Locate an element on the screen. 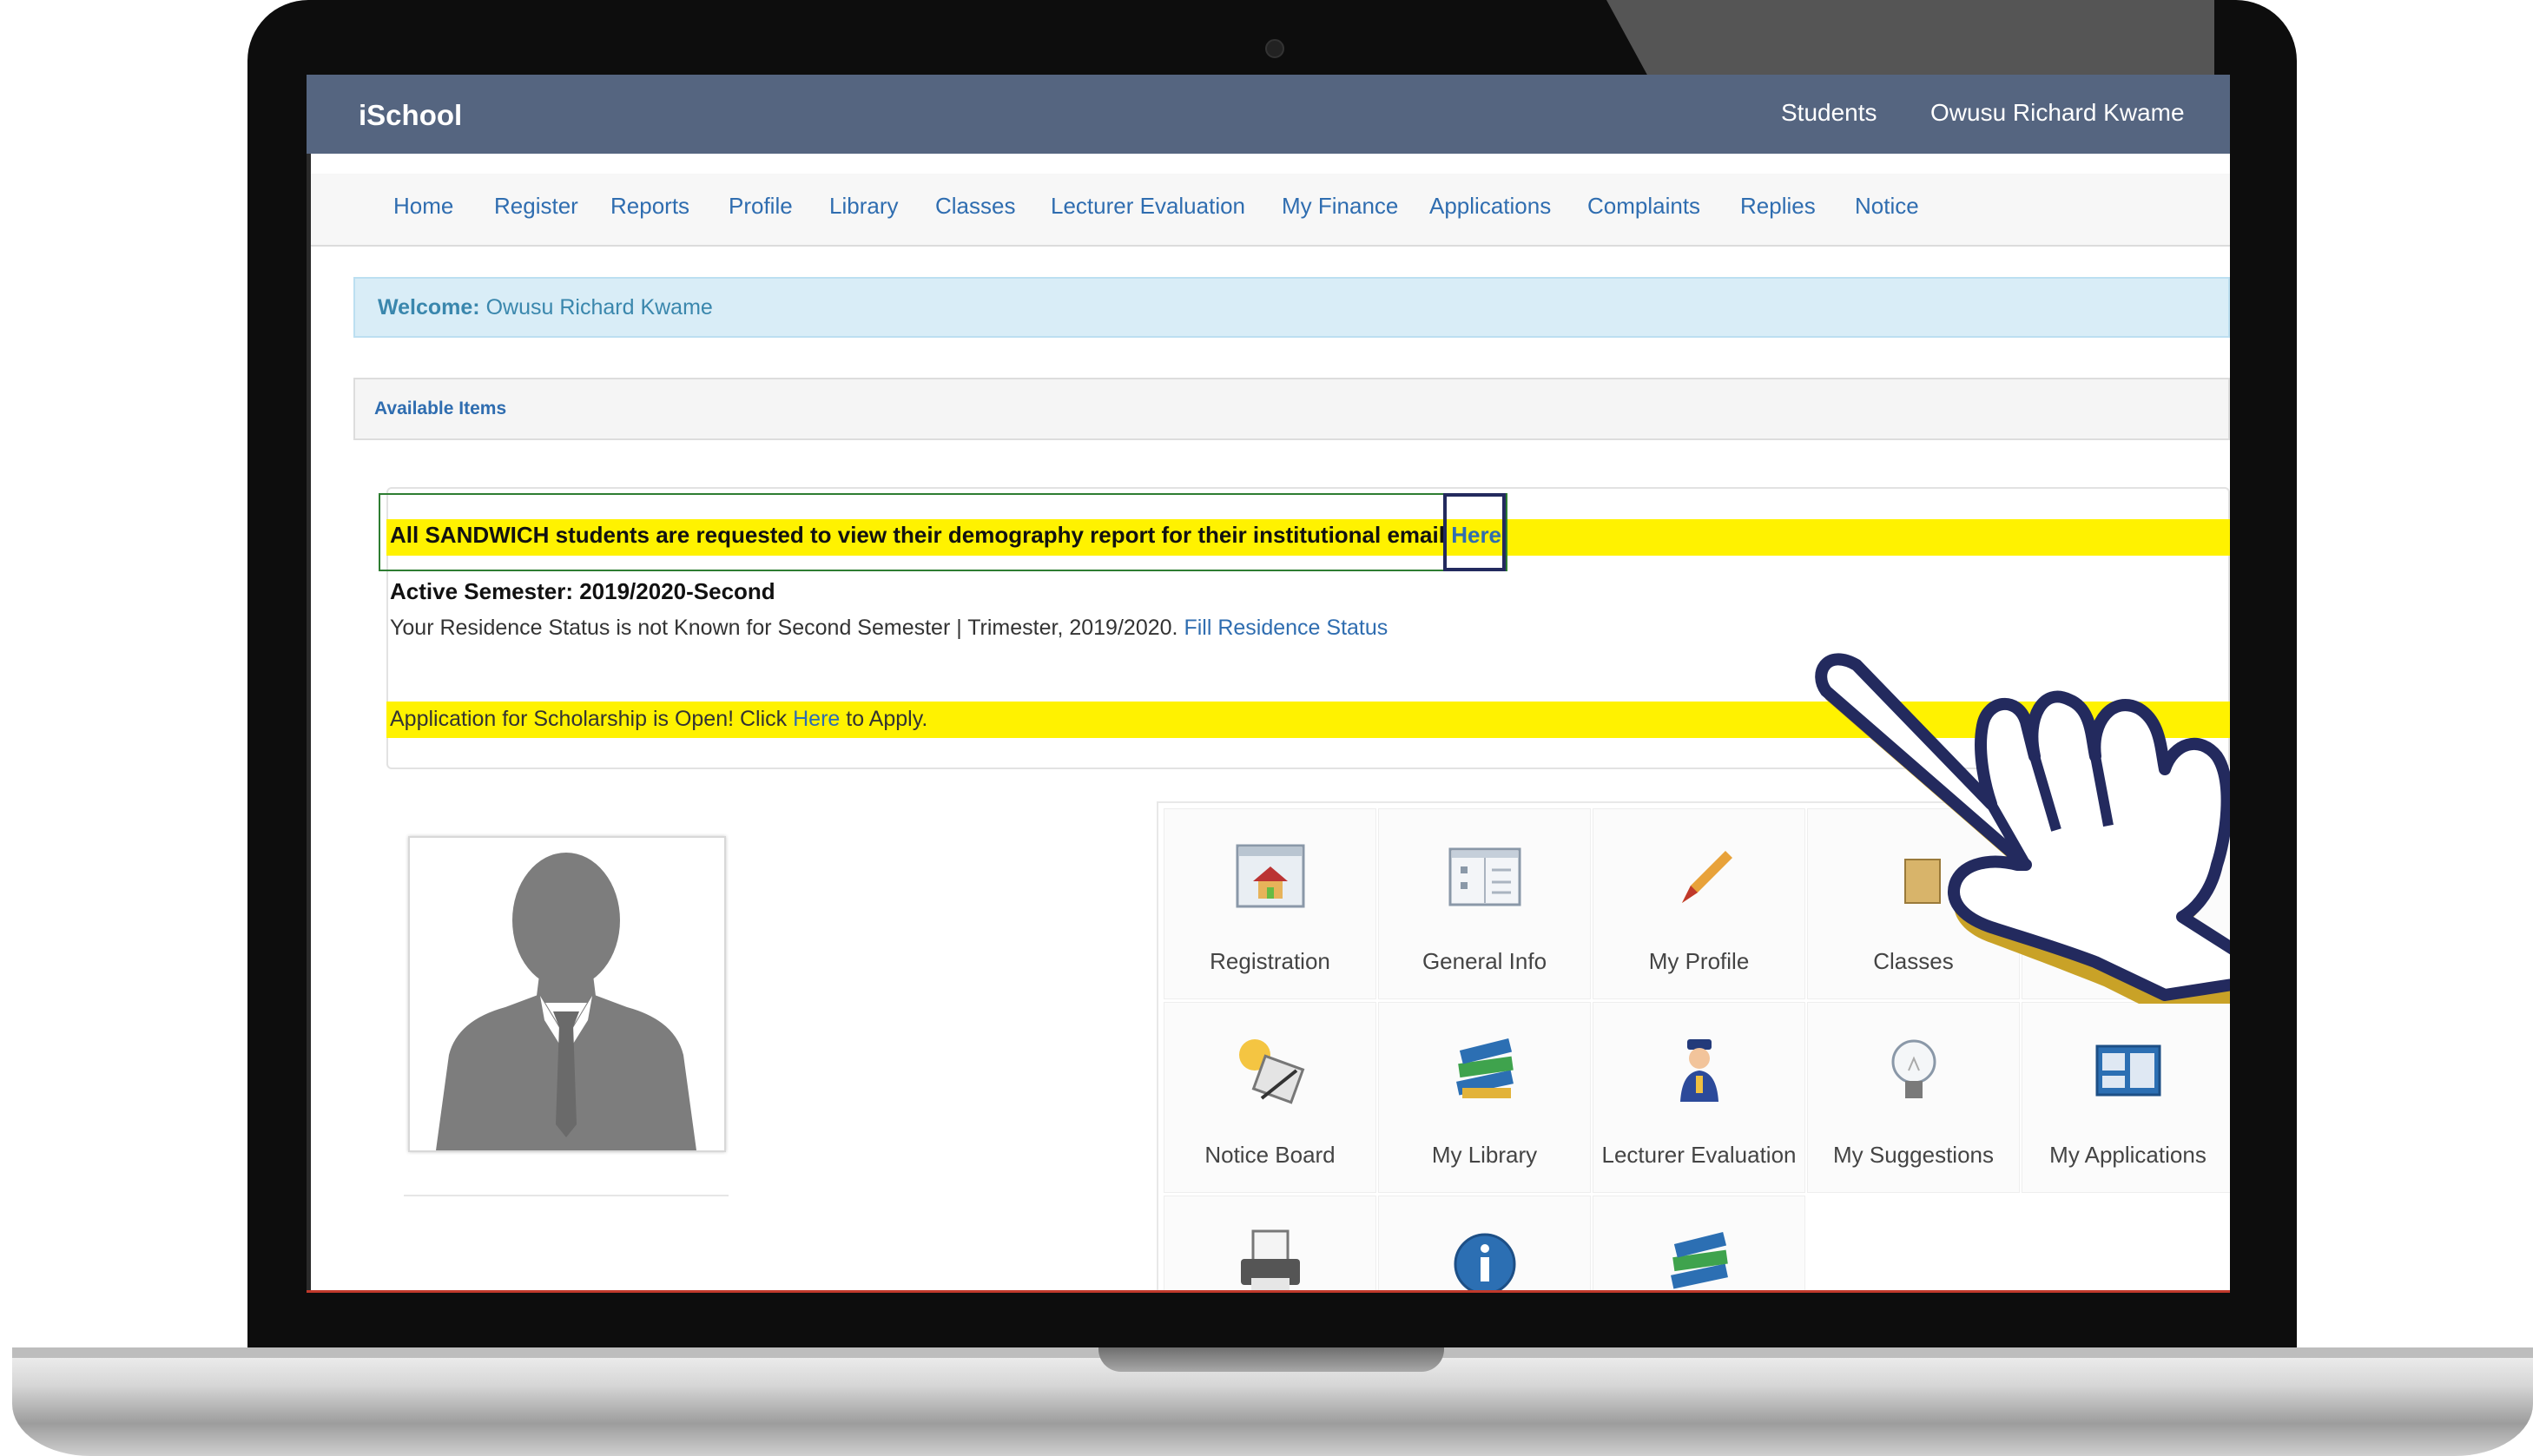  tile-lecturer-evaluation: Lecturer Evaluation is located at coordinates (1699, 1097).